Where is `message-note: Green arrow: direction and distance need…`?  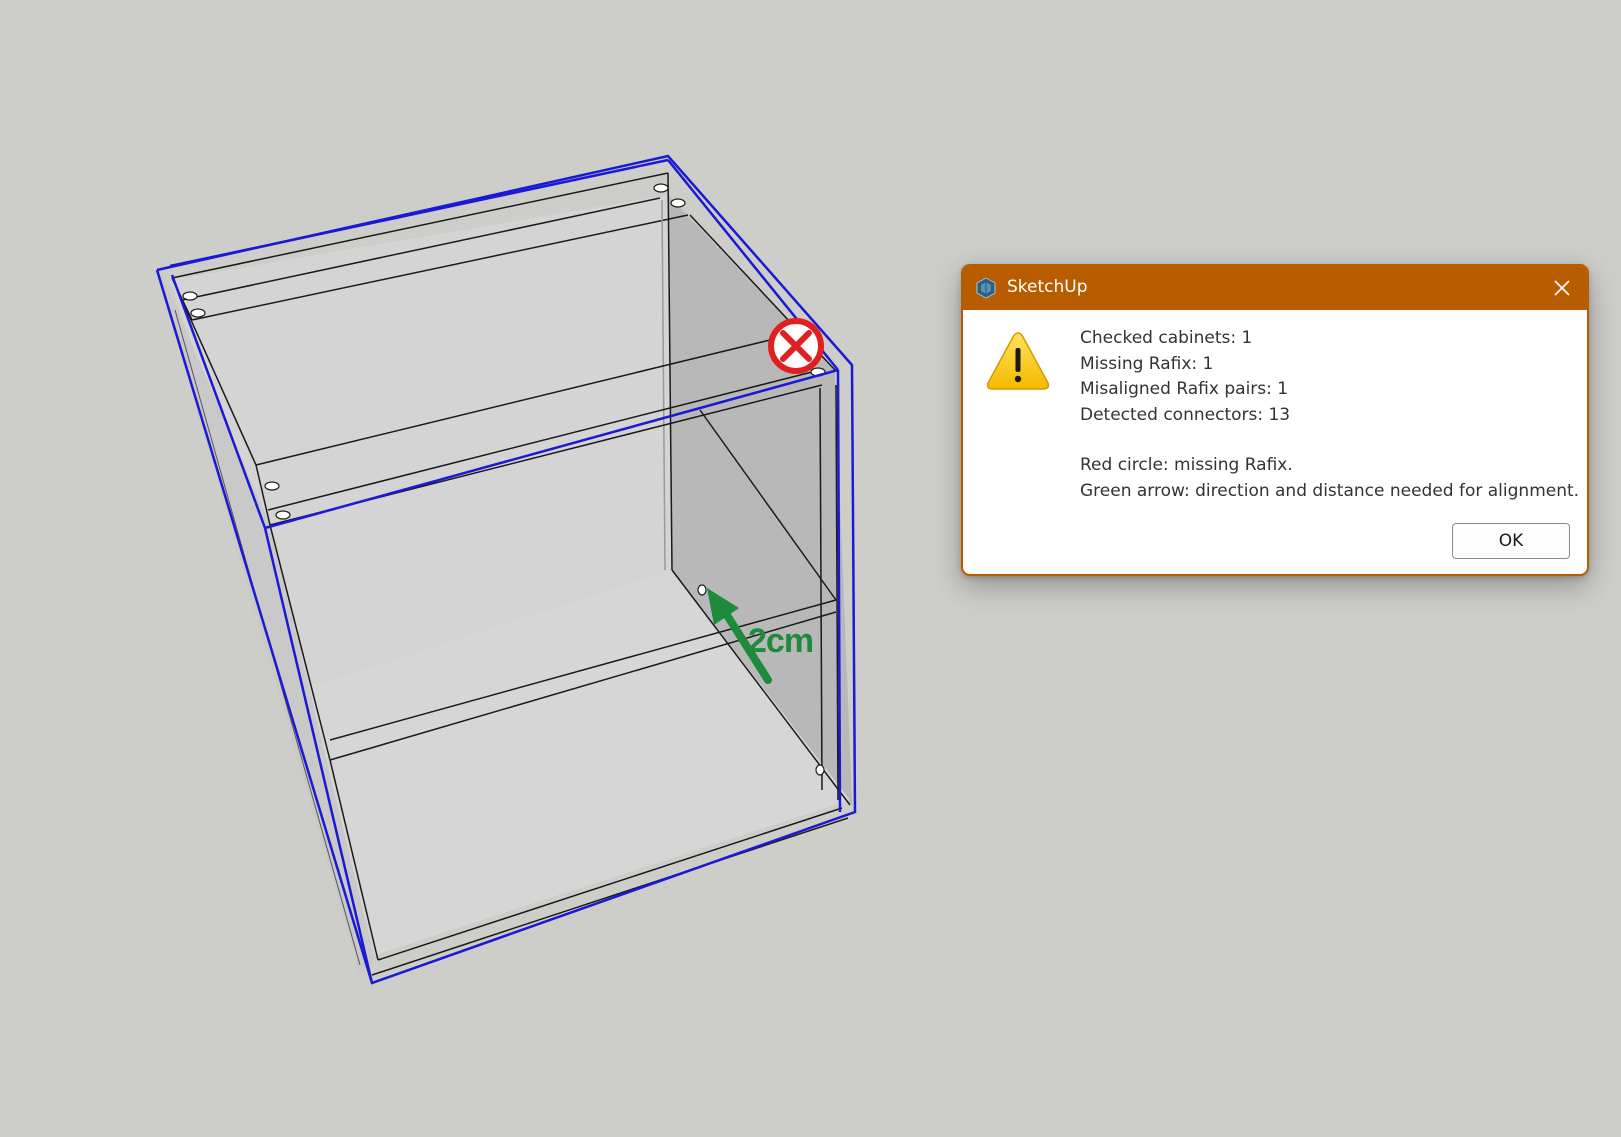
message-note: Green arrow: direction and distance need… is located at coordinates (1330, 490).